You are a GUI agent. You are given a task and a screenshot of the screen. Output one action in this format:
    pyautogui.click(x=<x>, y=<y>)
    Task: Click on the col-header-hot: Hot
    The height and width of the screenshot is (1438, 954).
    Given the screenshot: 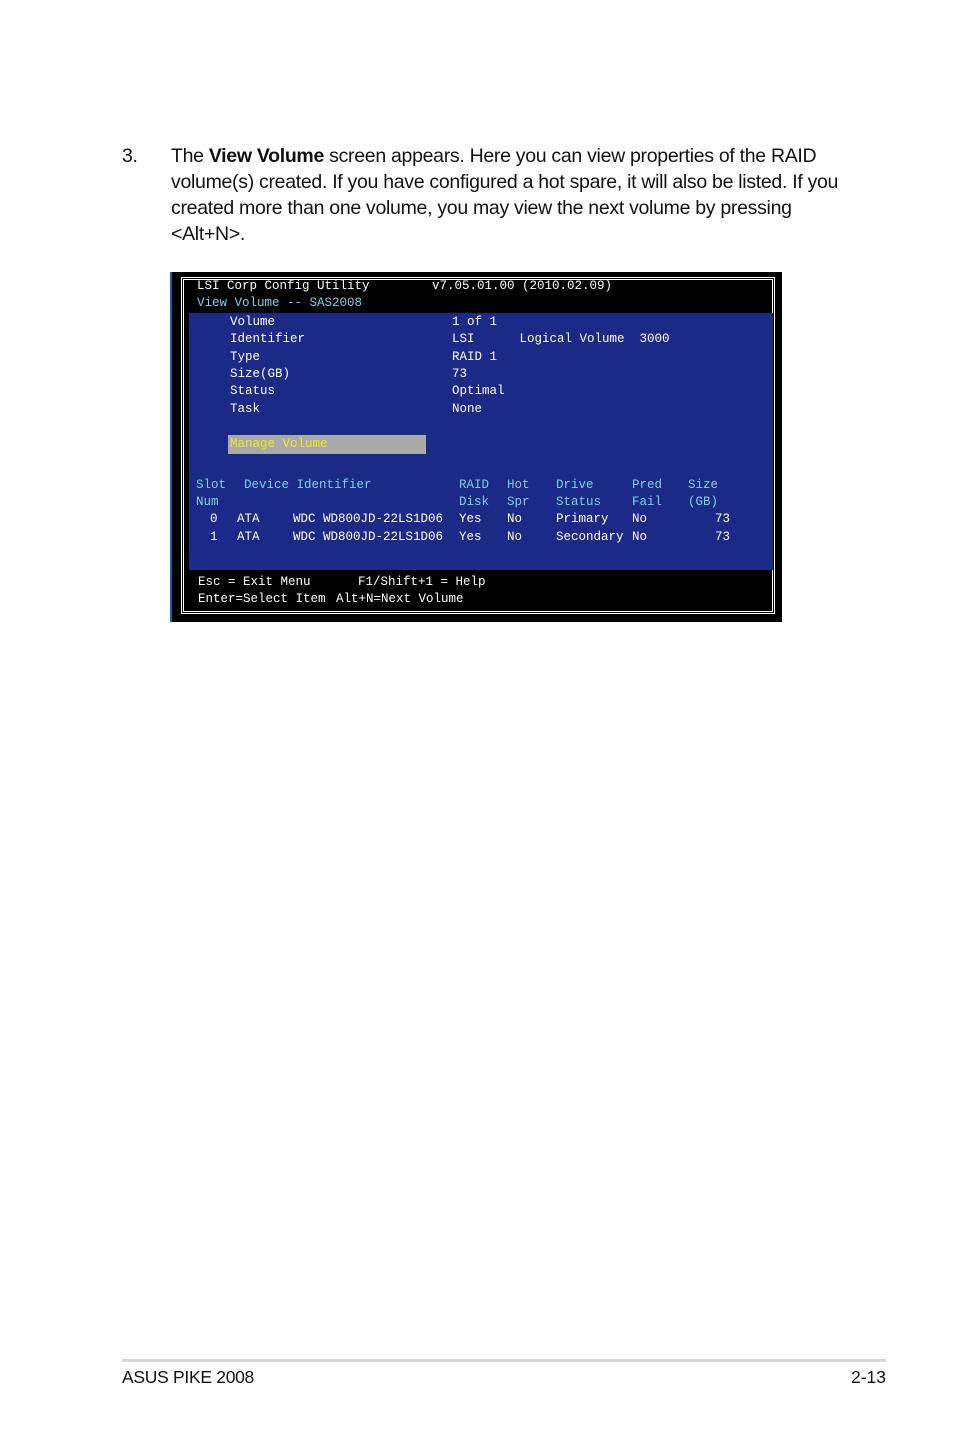 What is the action you would take?
    pyautogui.click(x=518, y=485)
    